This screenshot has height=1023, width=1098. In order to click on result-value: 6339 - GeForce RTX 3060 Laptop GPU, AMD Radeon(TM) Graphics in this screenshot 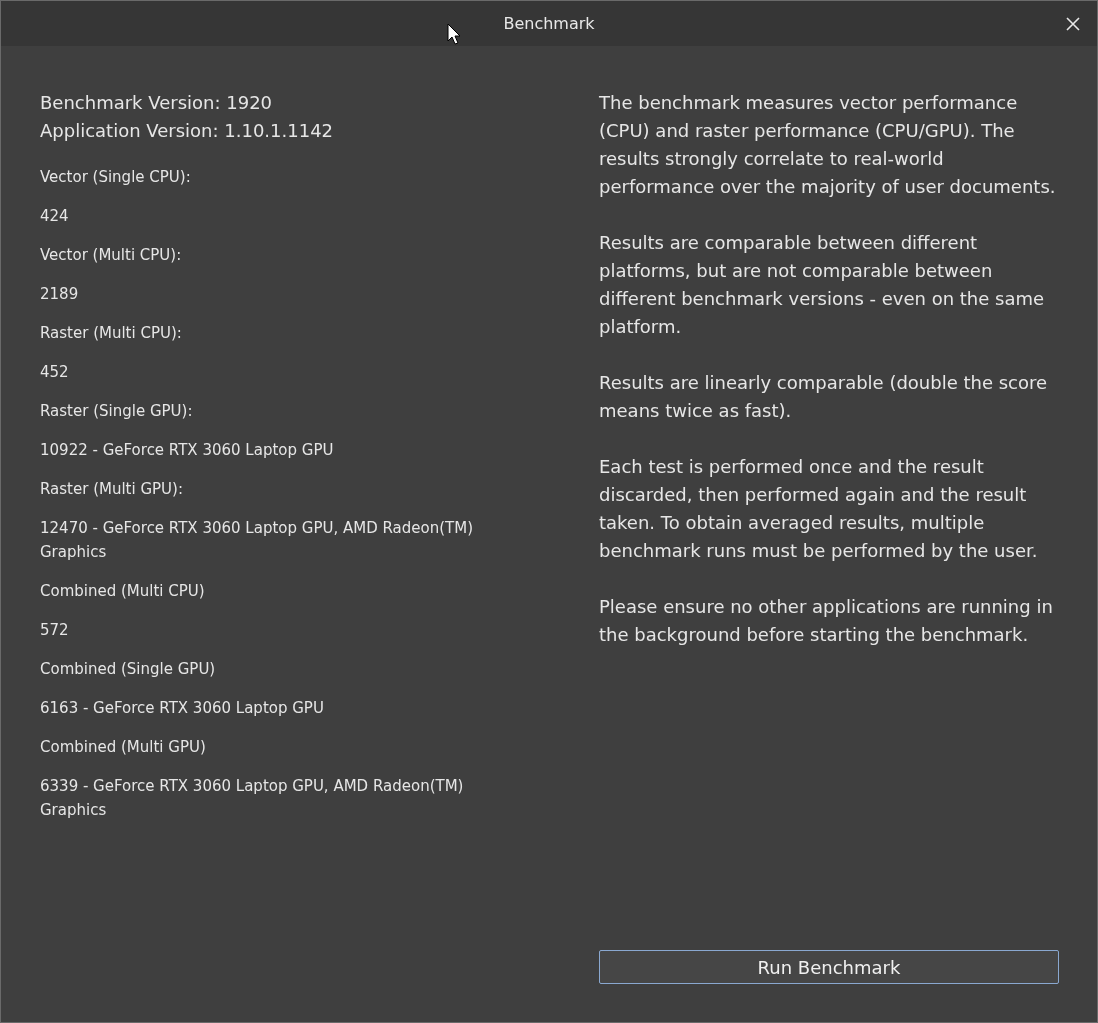, I will do `click(252, 798)`.